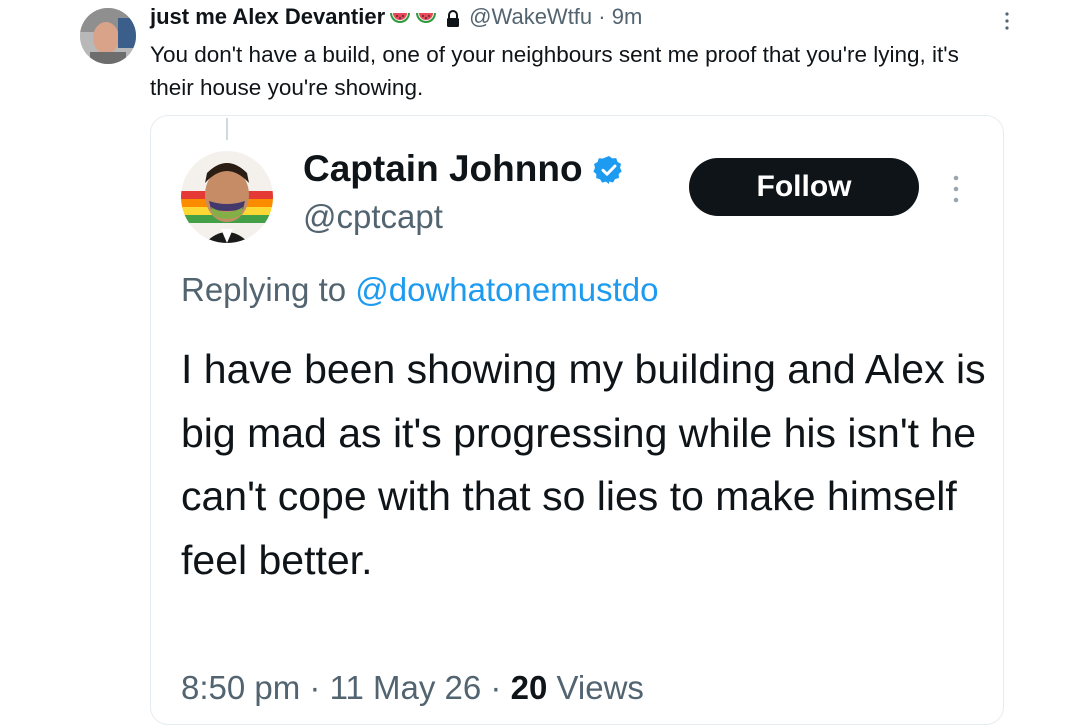 This screenshot has height=728, width=1080. I want to click on outer-handle: @WakeWtfu · 9m, so click(555, 17).